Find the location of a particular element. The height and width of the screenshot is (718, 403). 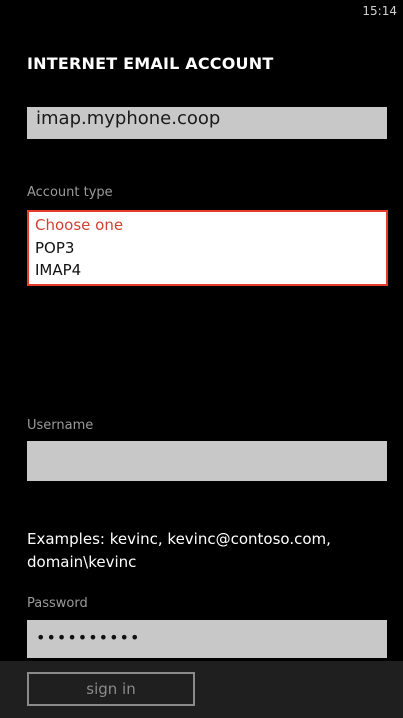

page-title: INTERNET EMAIL ACCOUNT is located at coordinates (150, 63).